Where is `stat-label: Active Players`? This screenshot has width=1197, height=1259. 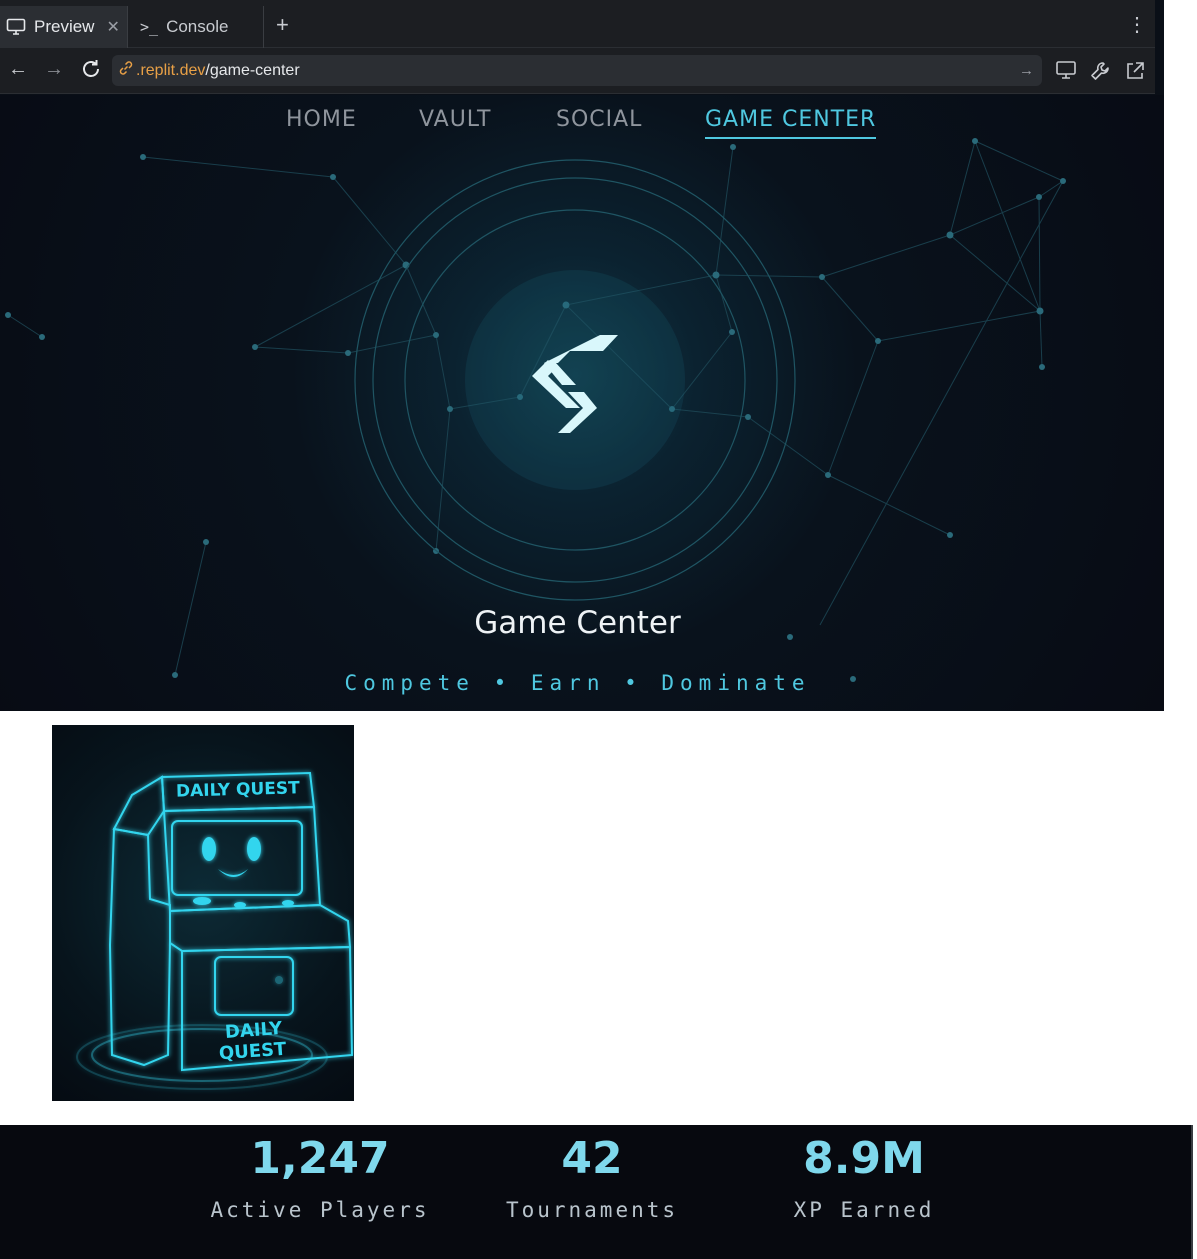 stat-label: Active Players is located at coordinates (320, 1210).